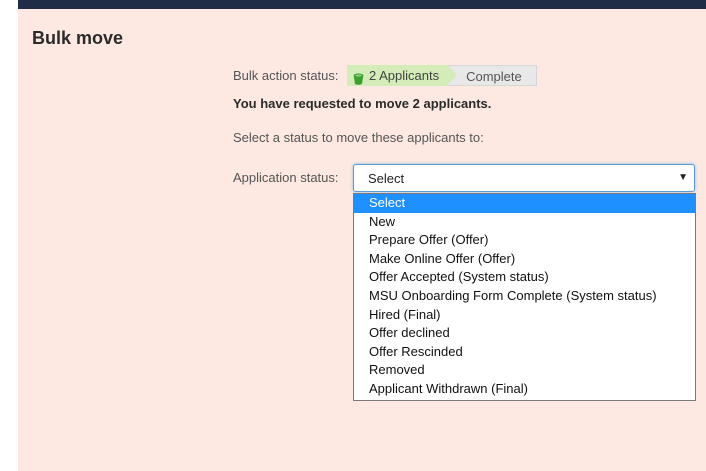  Describe the element at coordinates (362, 103) in the screenshot. I see `requested-message: You have requested to move 2 applicants.` at that location.